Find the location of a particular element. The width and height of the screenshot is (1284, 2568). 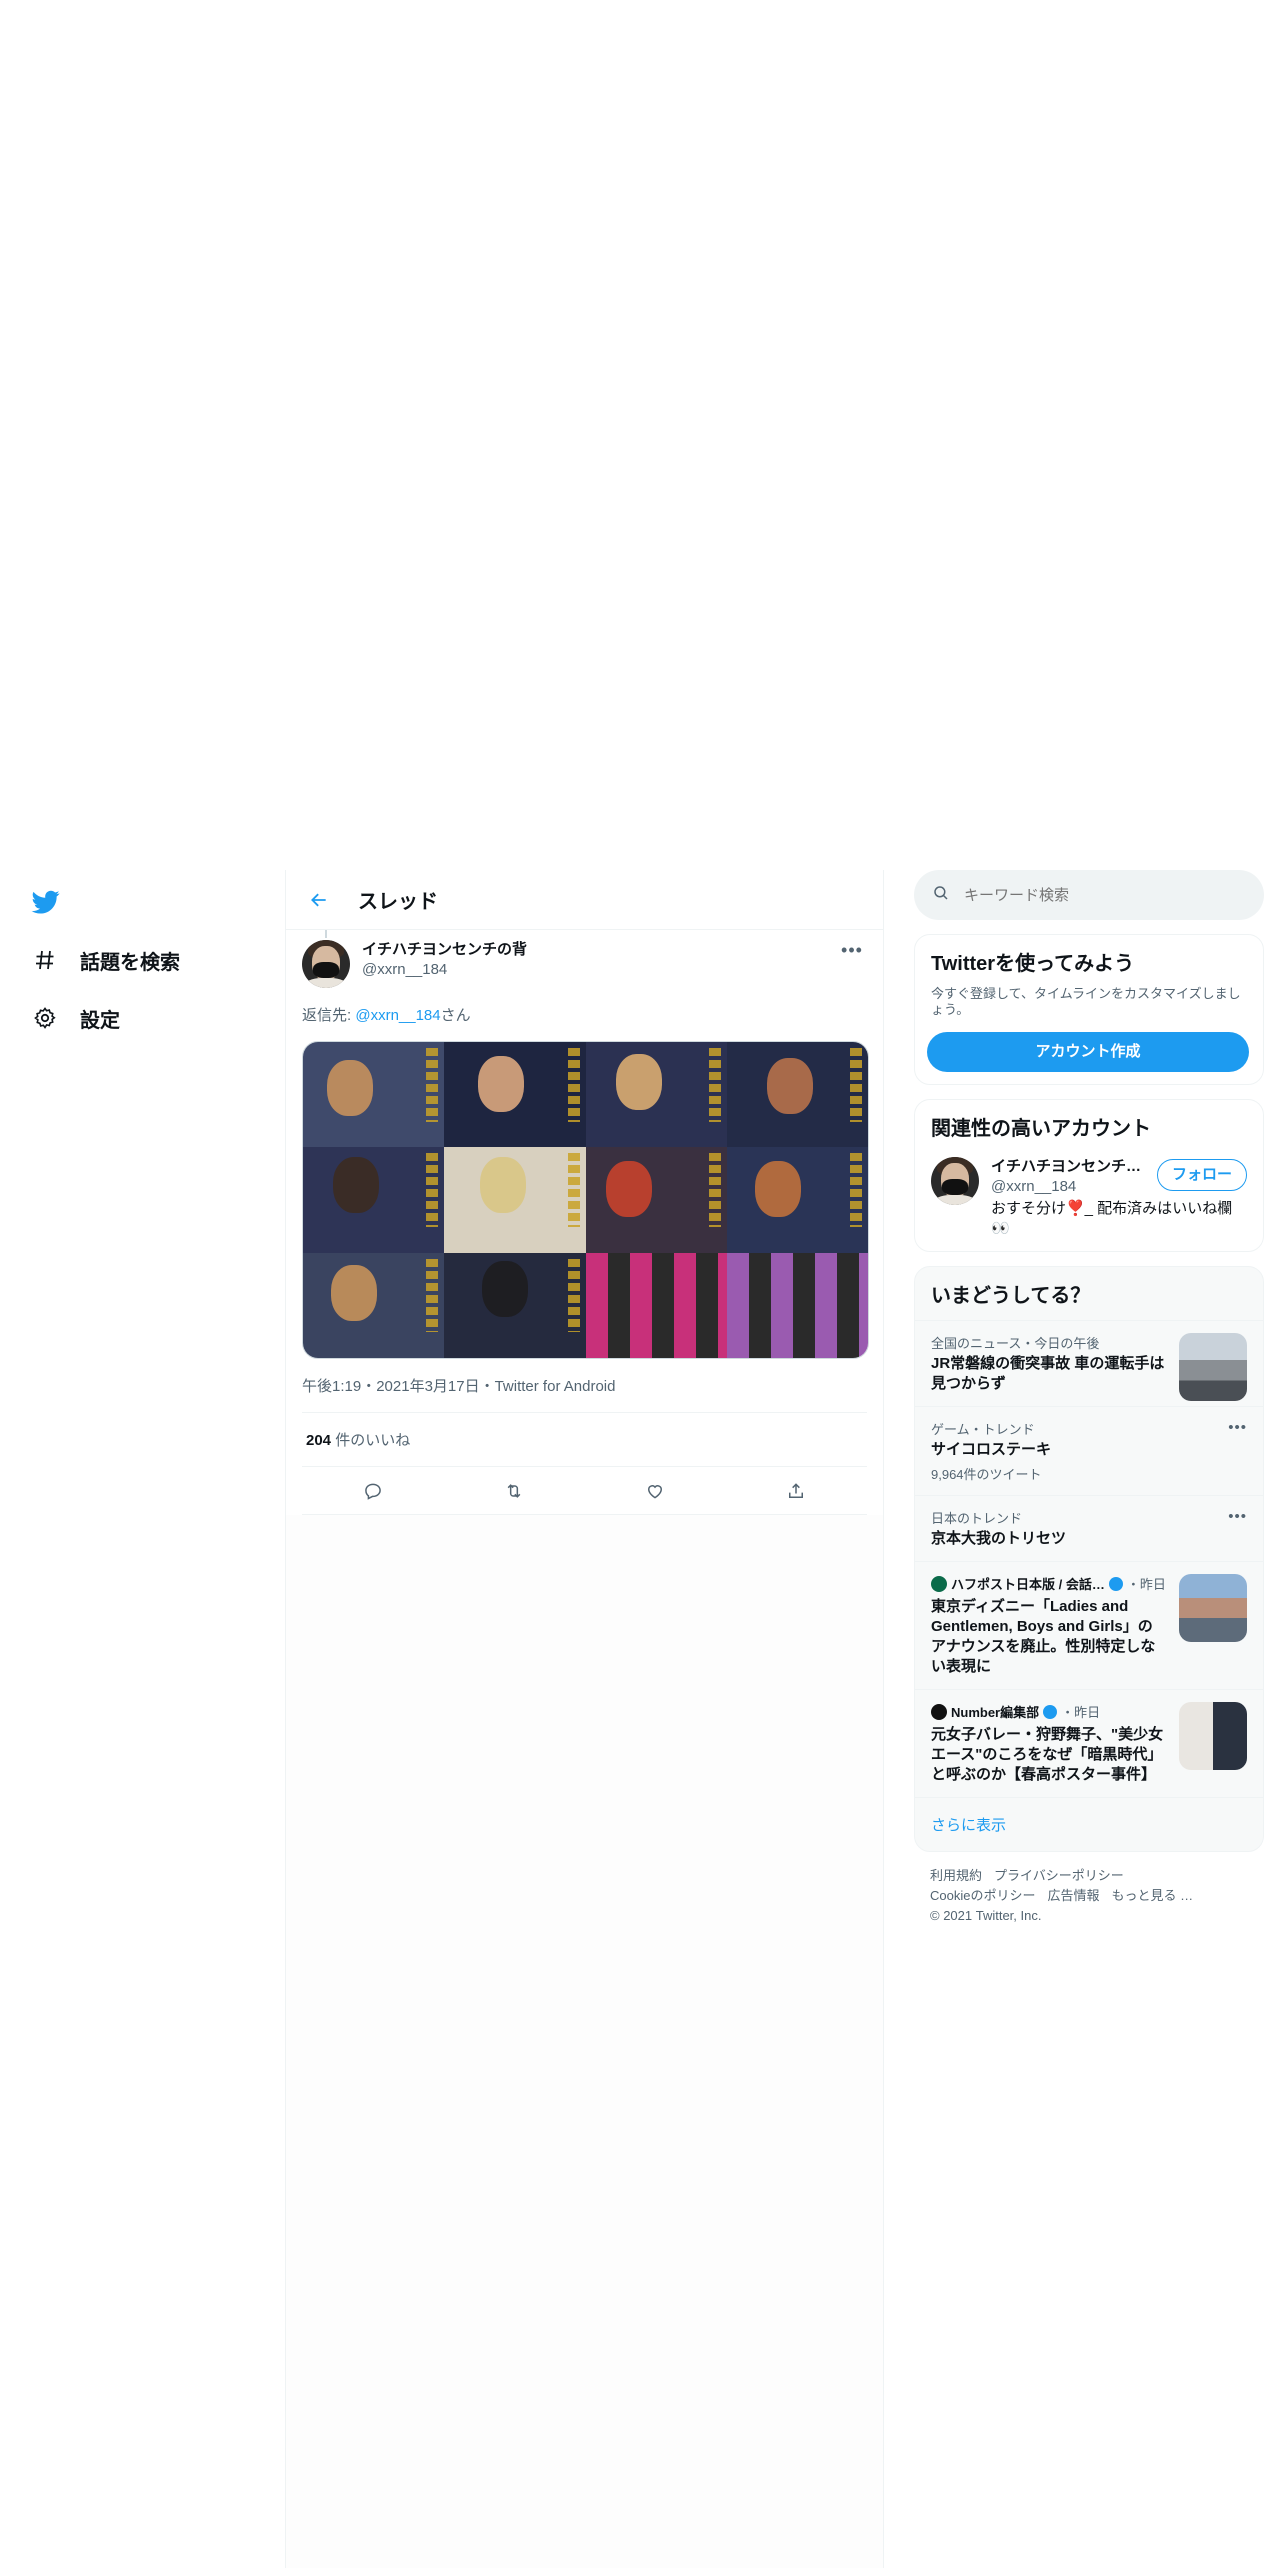

likes-count: 204 is located at coordinates (319, 1440).